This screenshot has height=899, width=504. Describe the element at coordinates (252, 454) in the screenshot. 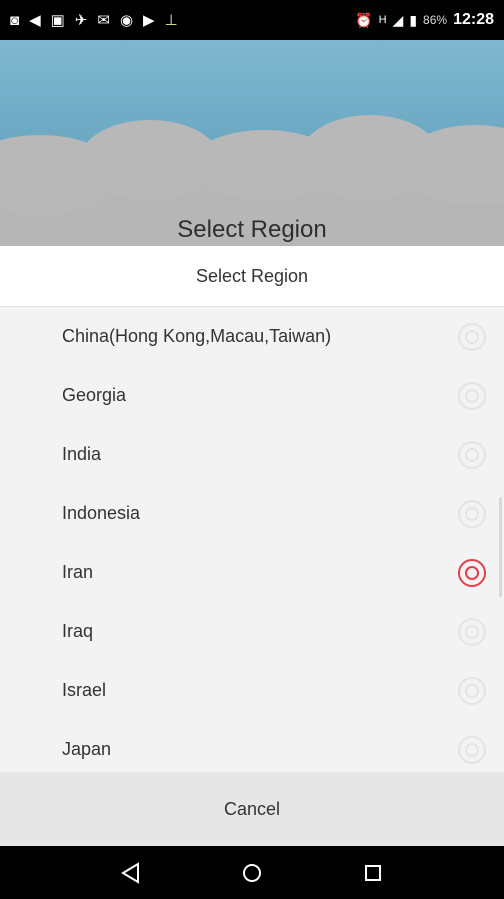

I see `region-item-india: India` at that location.